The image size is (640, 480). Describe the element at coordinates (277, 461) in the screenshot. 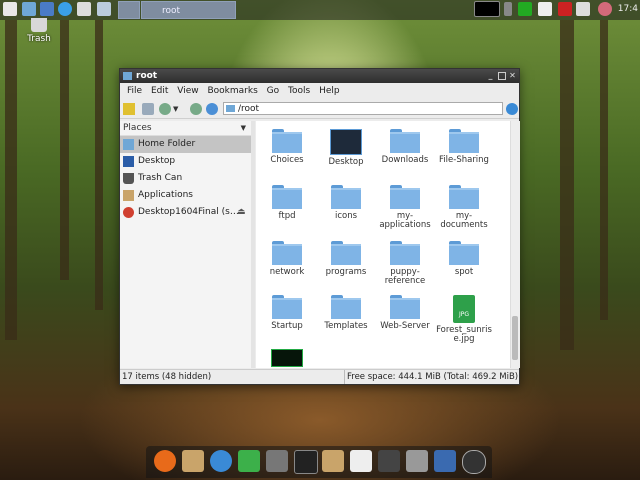

I see `gimp-icon` at that location.